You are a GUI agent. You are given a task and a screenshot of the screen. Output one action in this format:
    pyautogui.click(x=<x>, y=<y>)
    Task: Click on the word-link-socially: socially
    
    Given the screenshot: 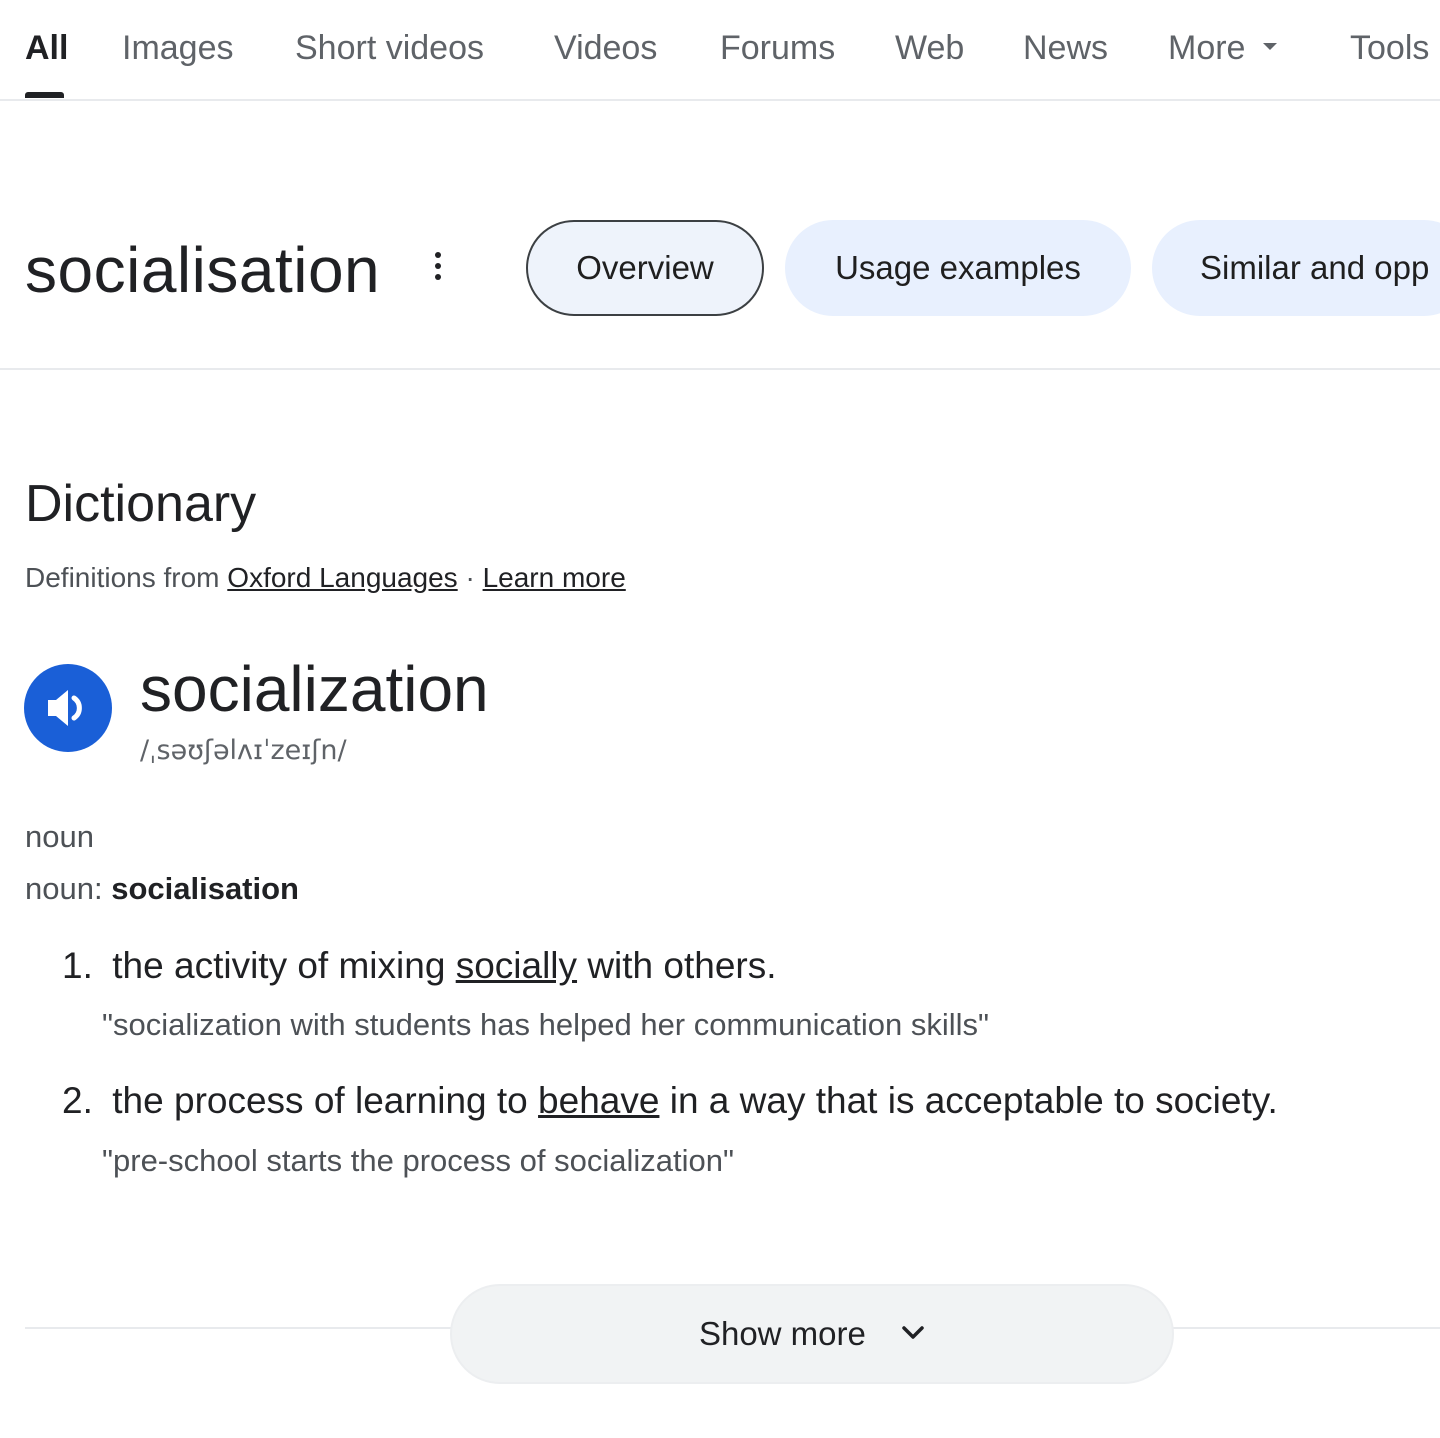 What is the action you would take?
    pyautogui.click(x=516, y=965)
    